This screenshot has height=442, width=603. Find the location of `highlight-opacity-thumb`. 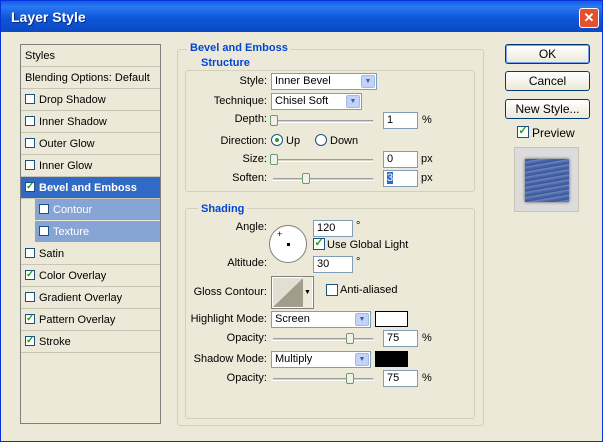

highlight-opacity-thumb is located at coordinates (350, 338).